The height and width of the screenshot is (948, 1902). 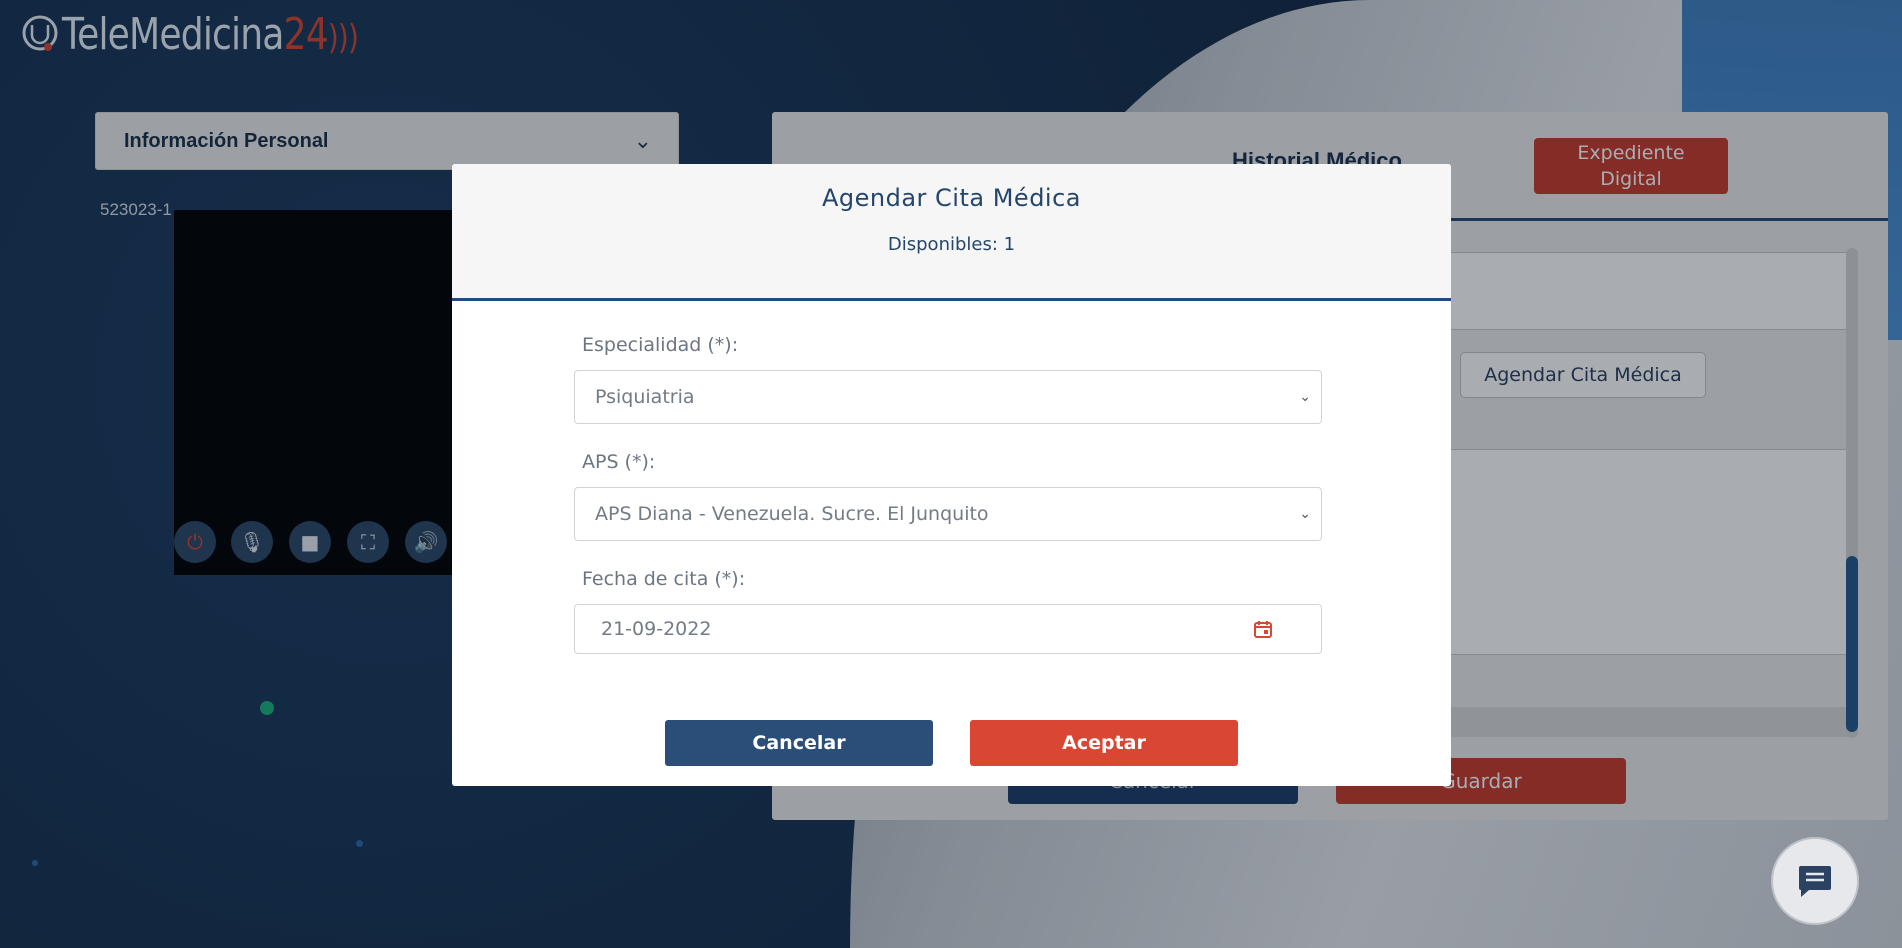 What do you see at coordinates (656, 629) in the screenshot?
I see `date-value: 21-09-2022` at bounding box center [656, 629].